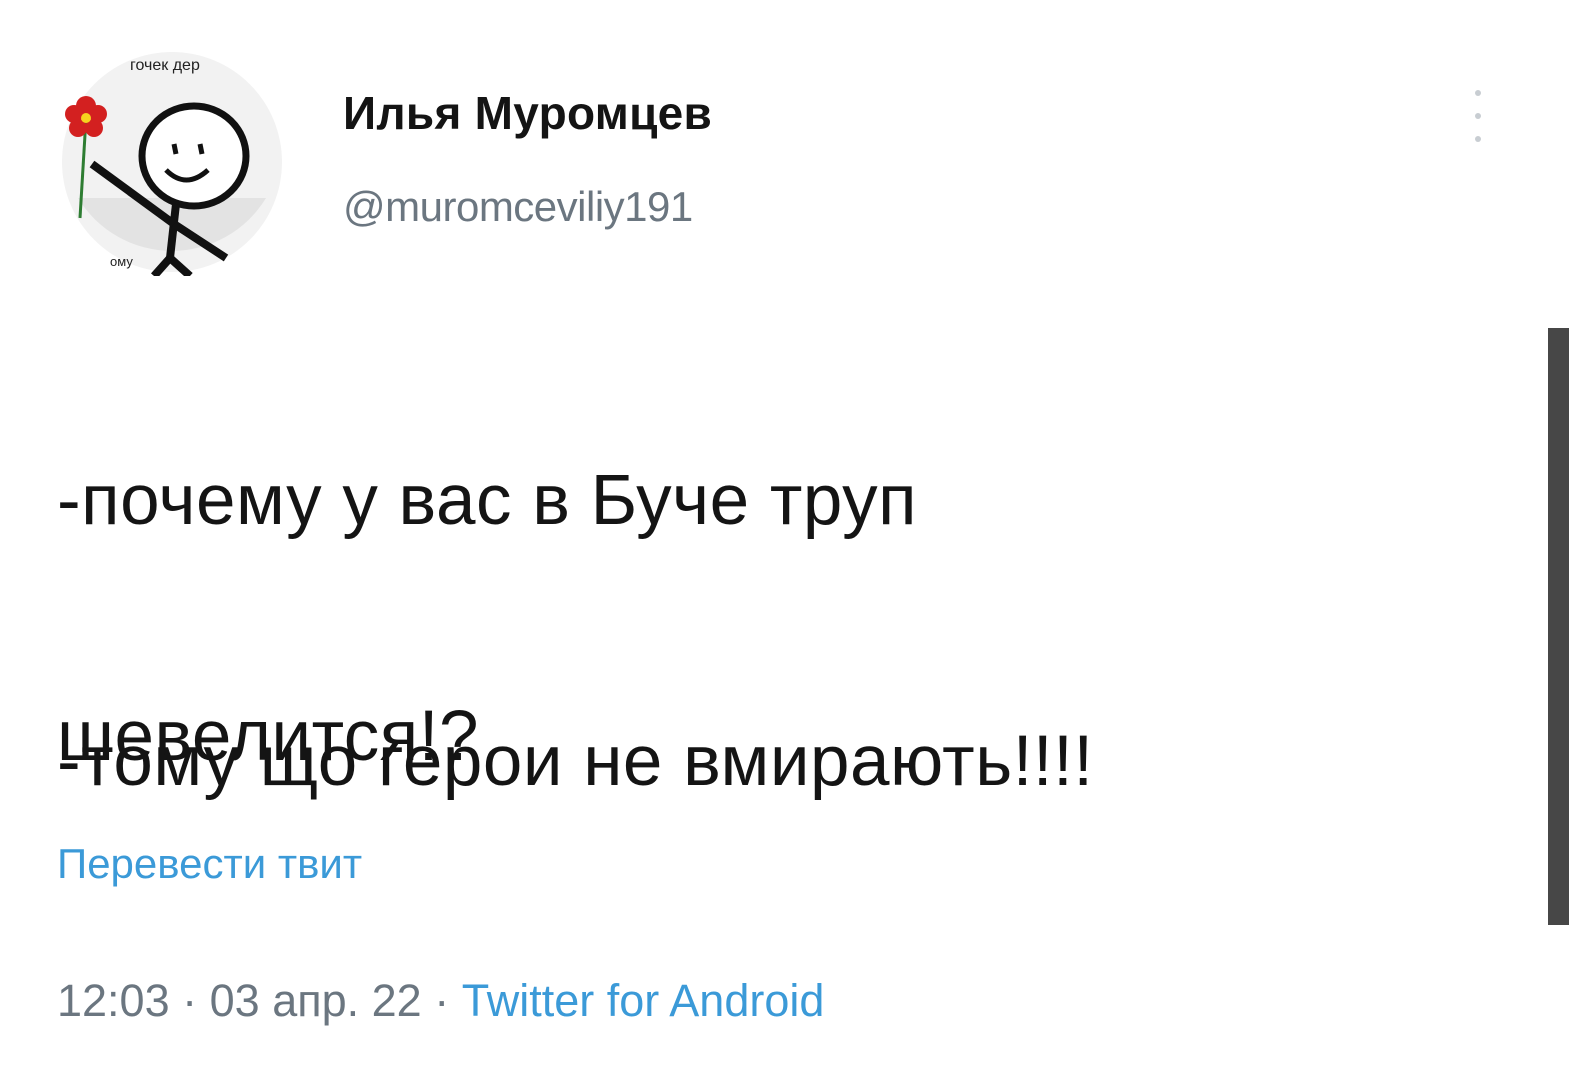 This screenshot has width=1569, height=1080. What do you see at coordinates (575, 761) in the screenshot?
I see `tweet-text-line: -тому що герои не вмирають!!!!` at bounding box center [575, 761].